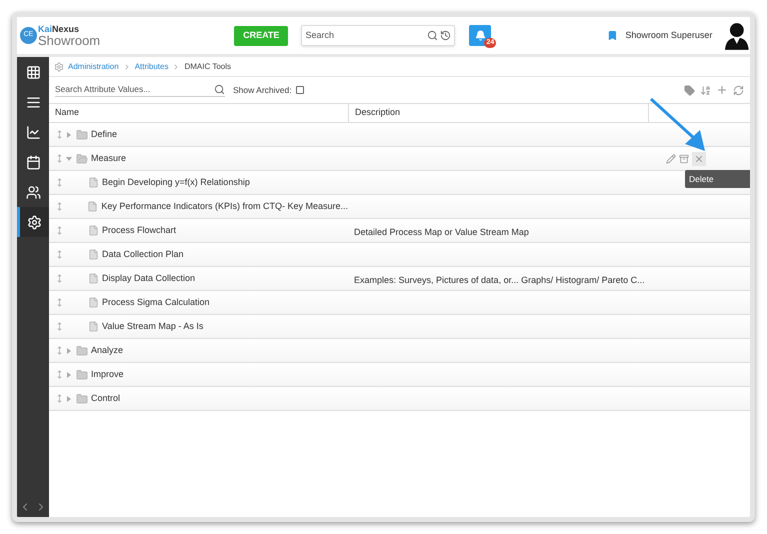  I want to click on open-folder-icon, so click(82, 158).